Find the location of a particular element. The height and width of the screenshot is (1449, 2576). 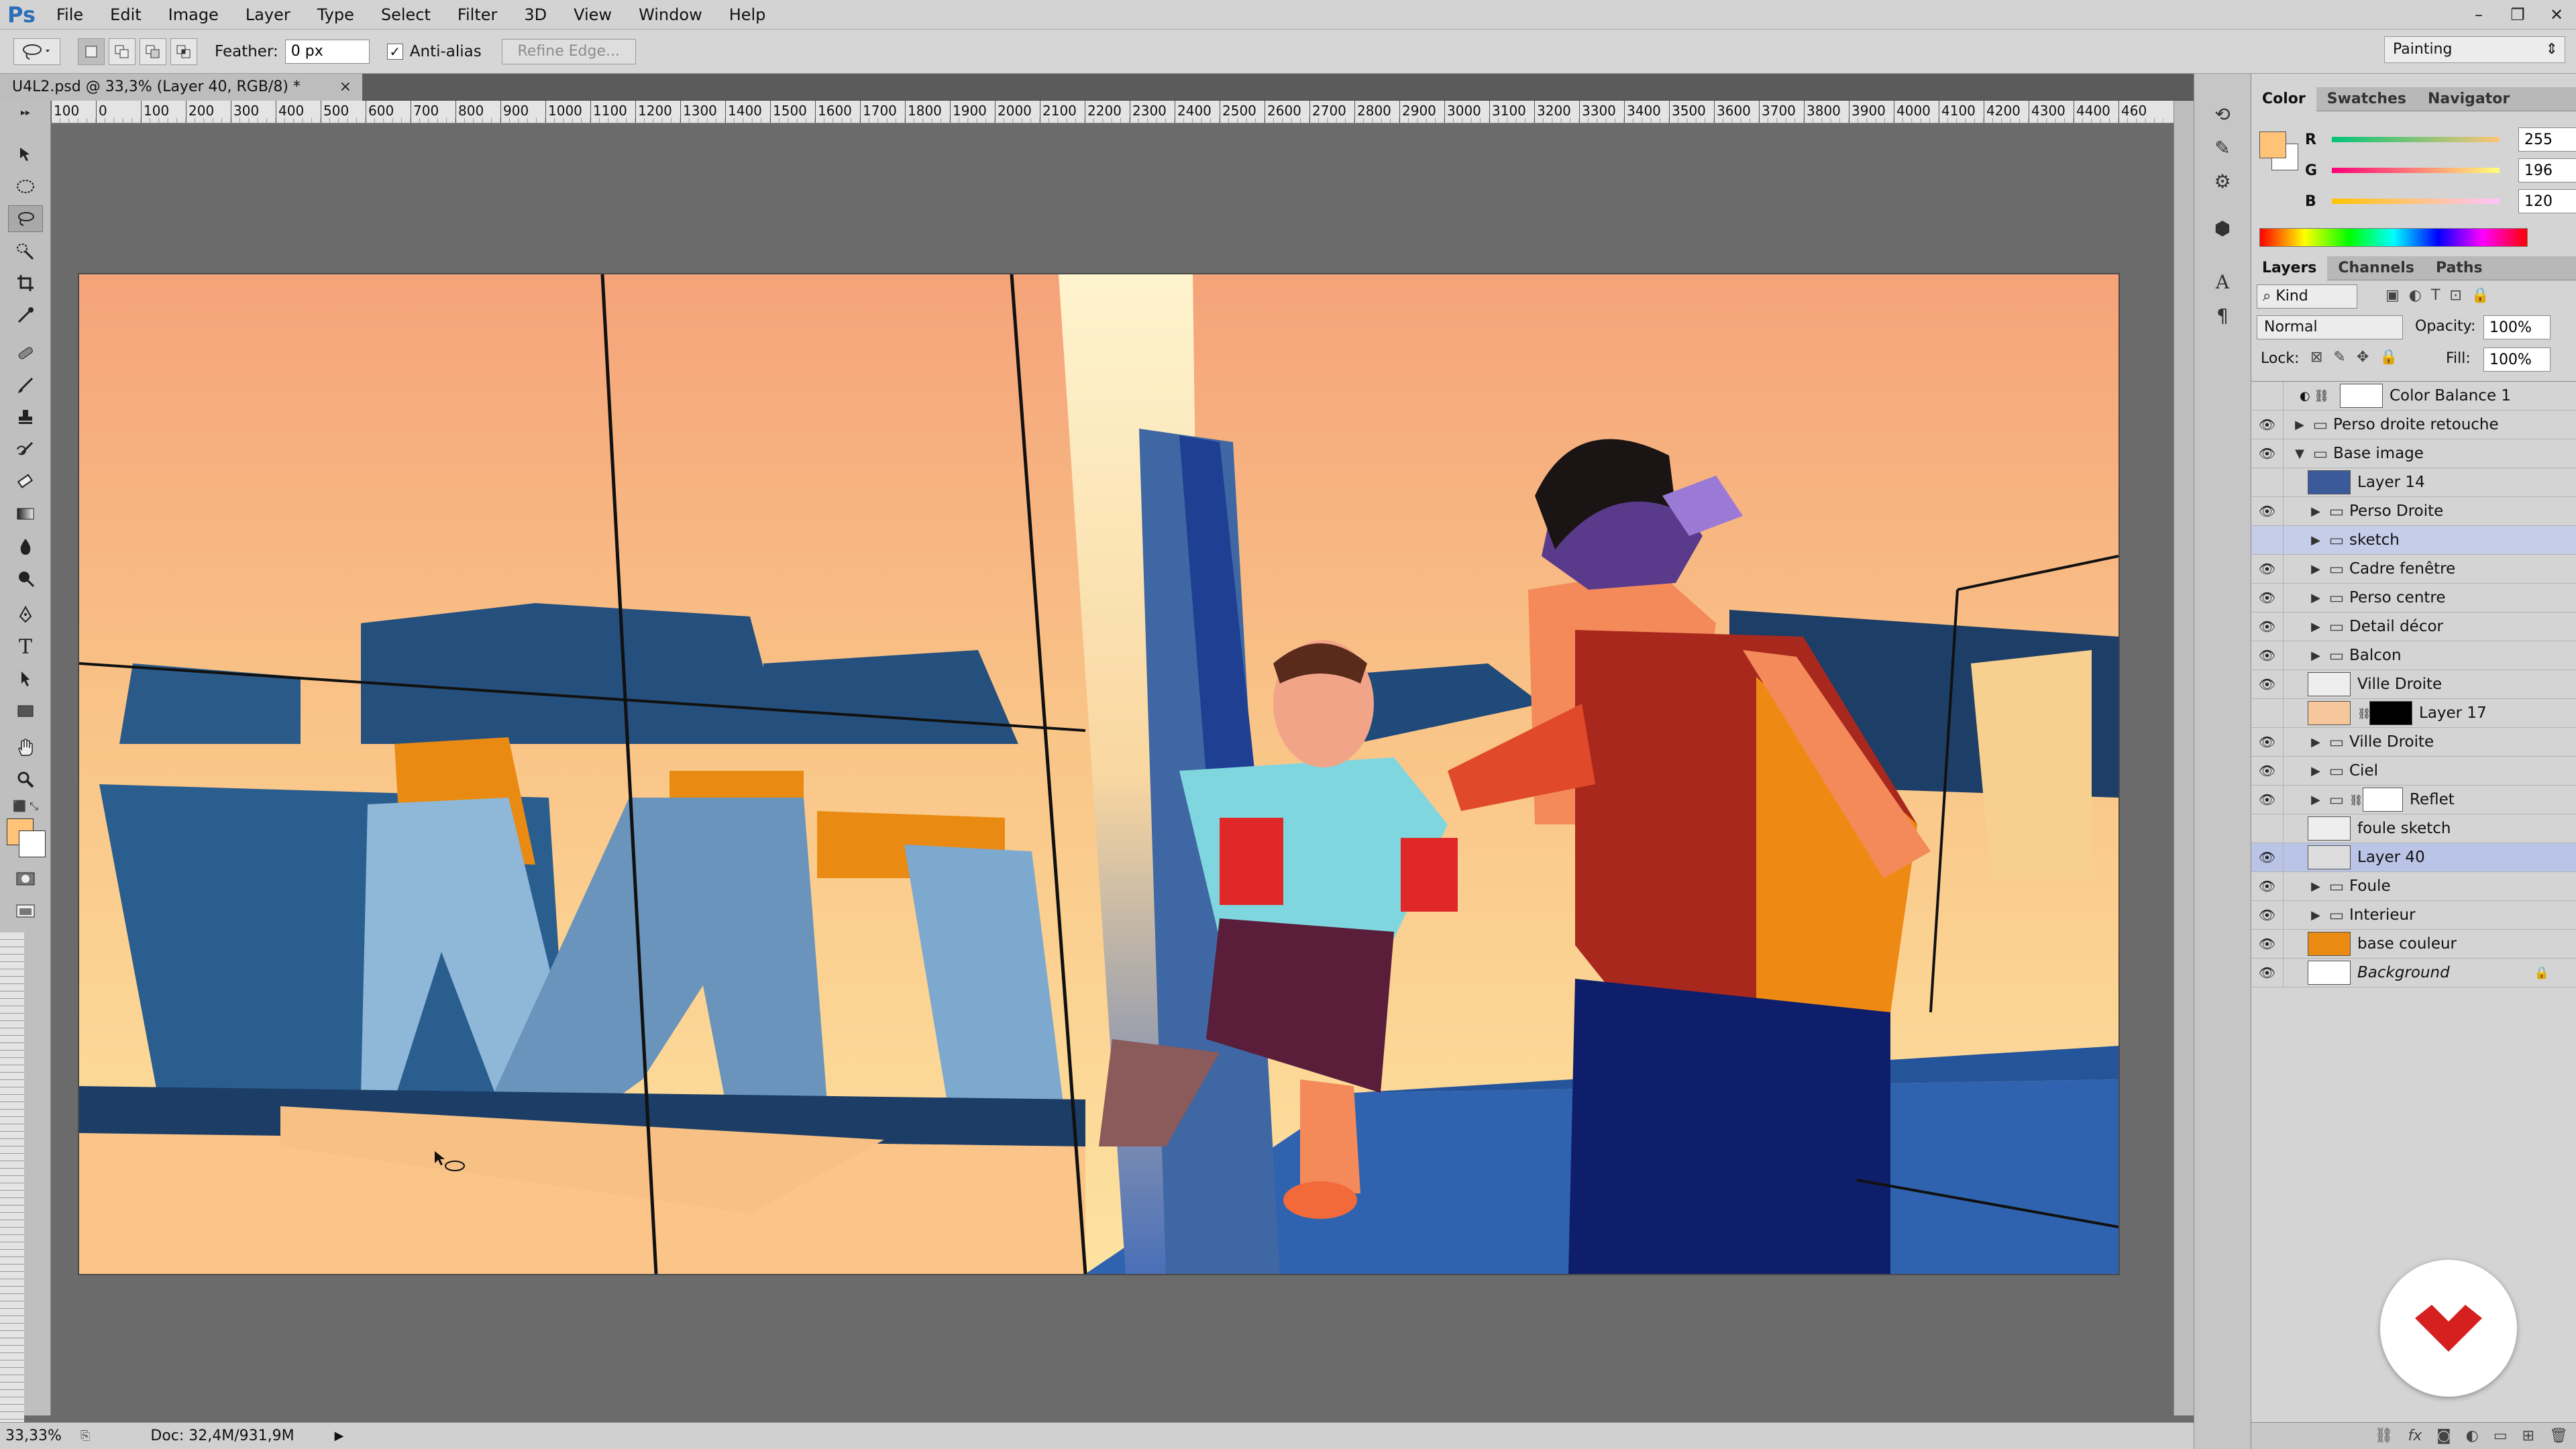

menu-window: Window is located at coordinates (670, 15).